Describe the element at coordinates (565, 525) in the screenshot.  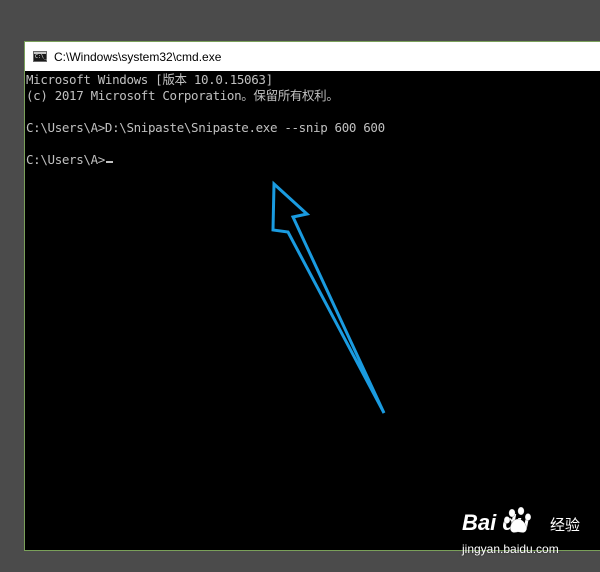
I see `watermark-cn-text: 经验` at that location.